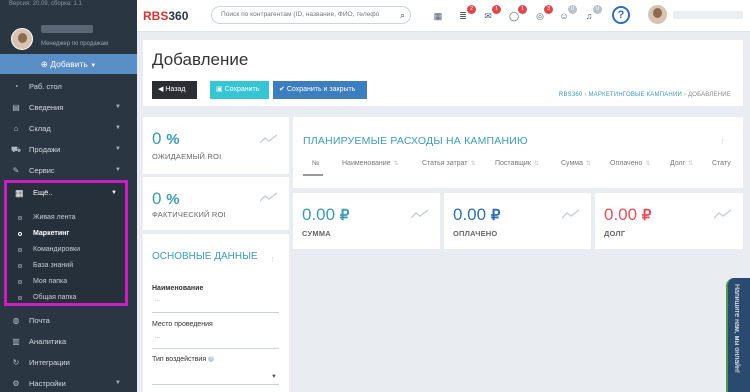 The height and width of the screenshot is (392, 750). What do you see at coordinates (466, 14) in the screenshot?
I see `list-icon: ≣ 2` at bounding box center [466, 14].